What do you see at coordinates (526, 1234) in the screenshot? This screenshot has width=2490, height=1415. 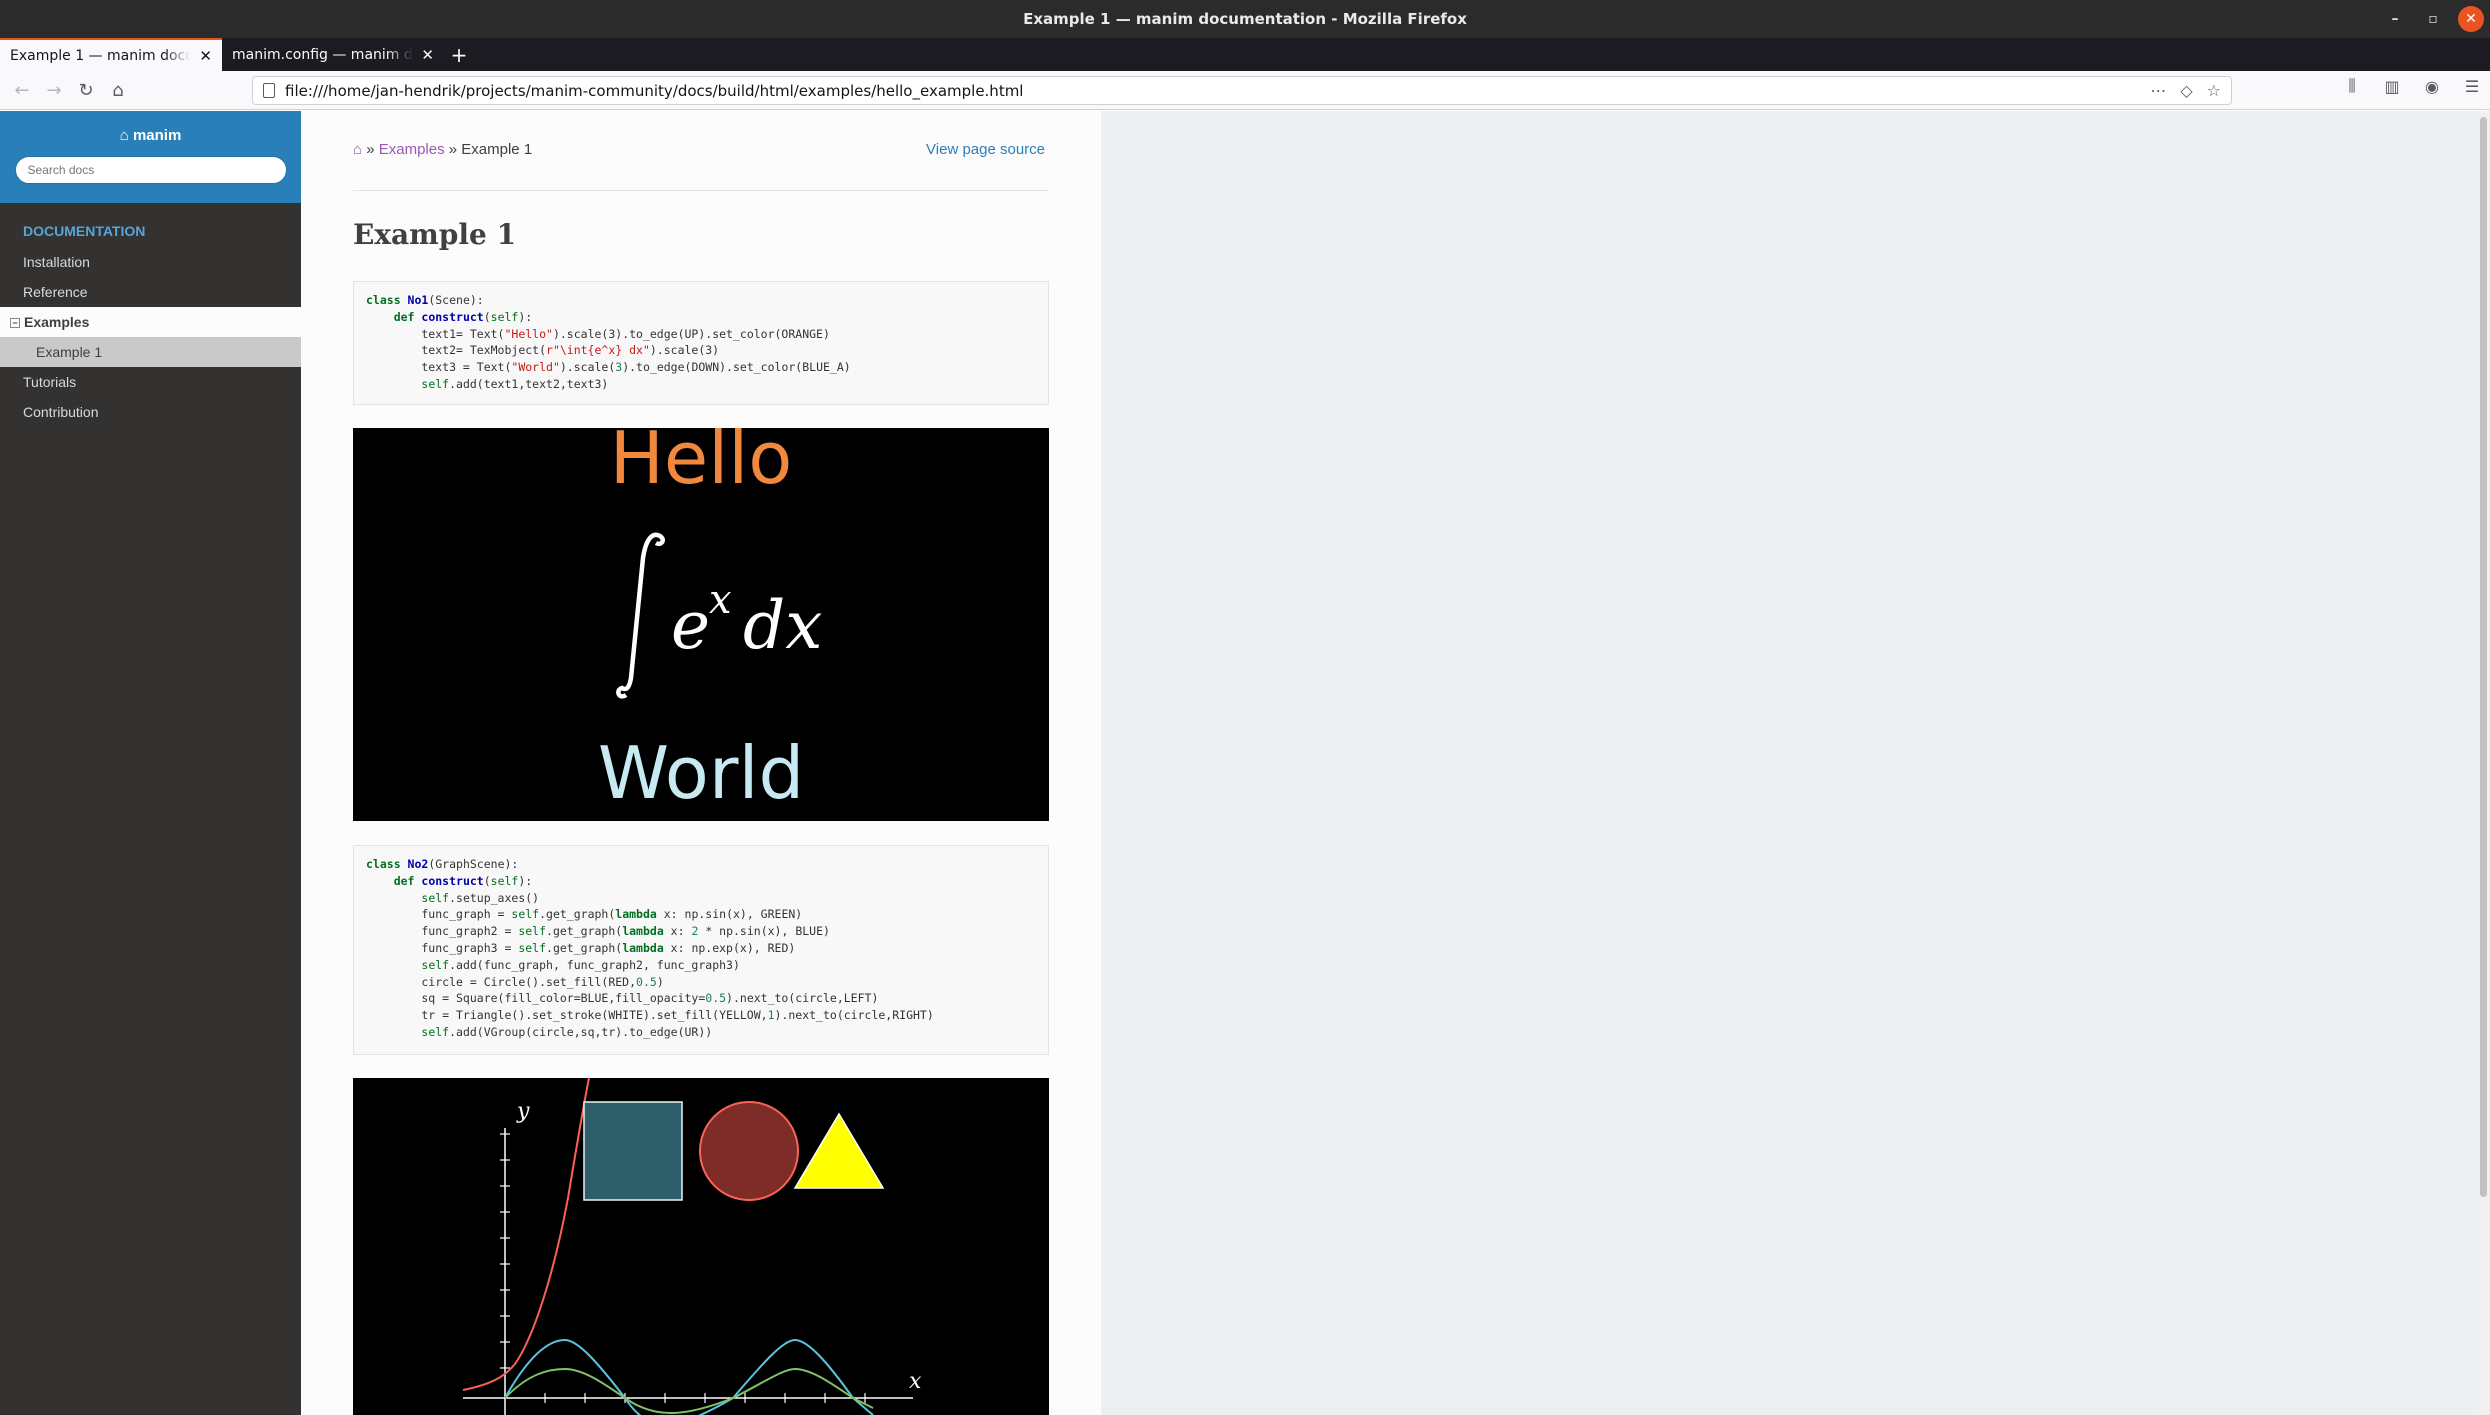 I see `exp-curve` at bounding box center [526, 1234].